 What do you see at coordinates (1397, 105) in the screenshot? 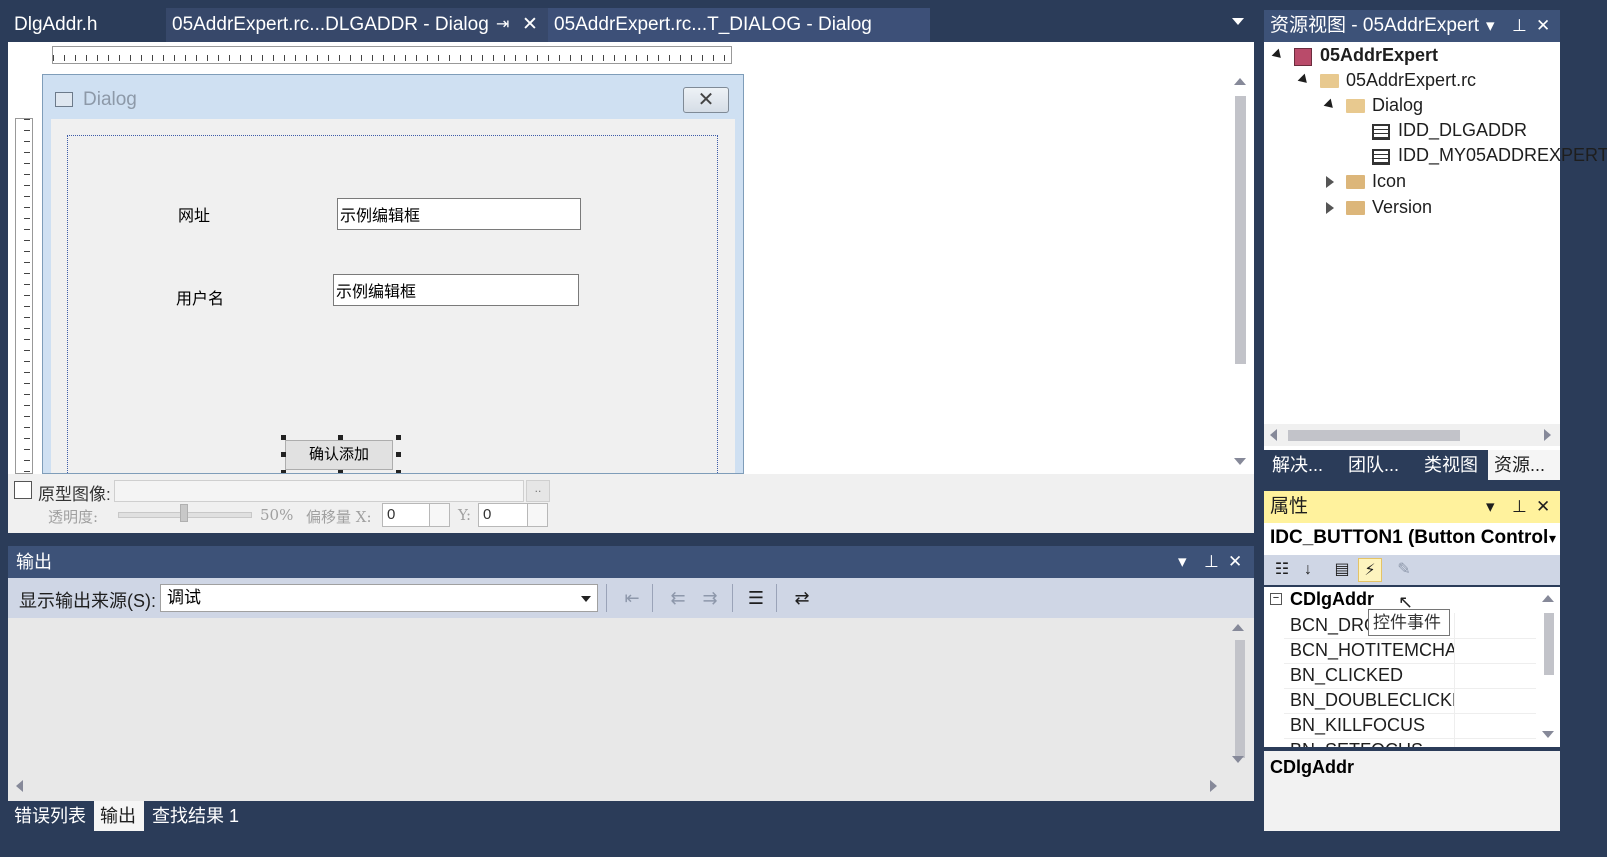
I see `tree-dialog-folder: Dialog` at bounding box center [1397, 105].